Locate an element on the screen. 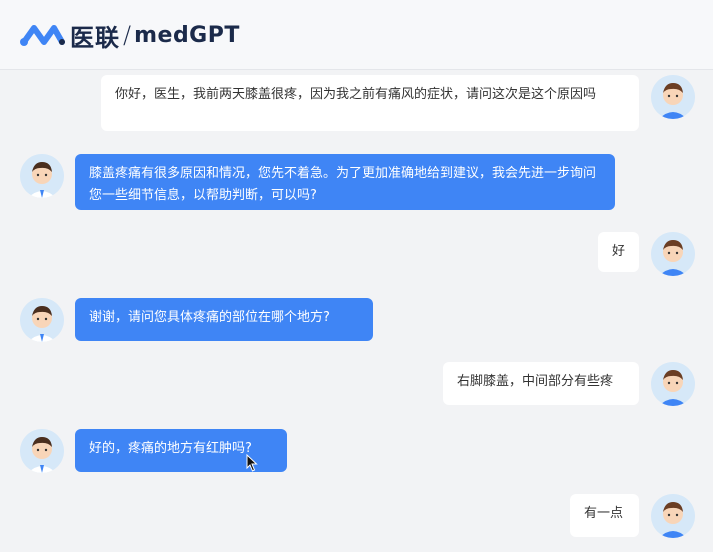 The height and width of the screenshot is (552, 713). app-header: 医联 / medGPT is located at coordinates (356, 35).